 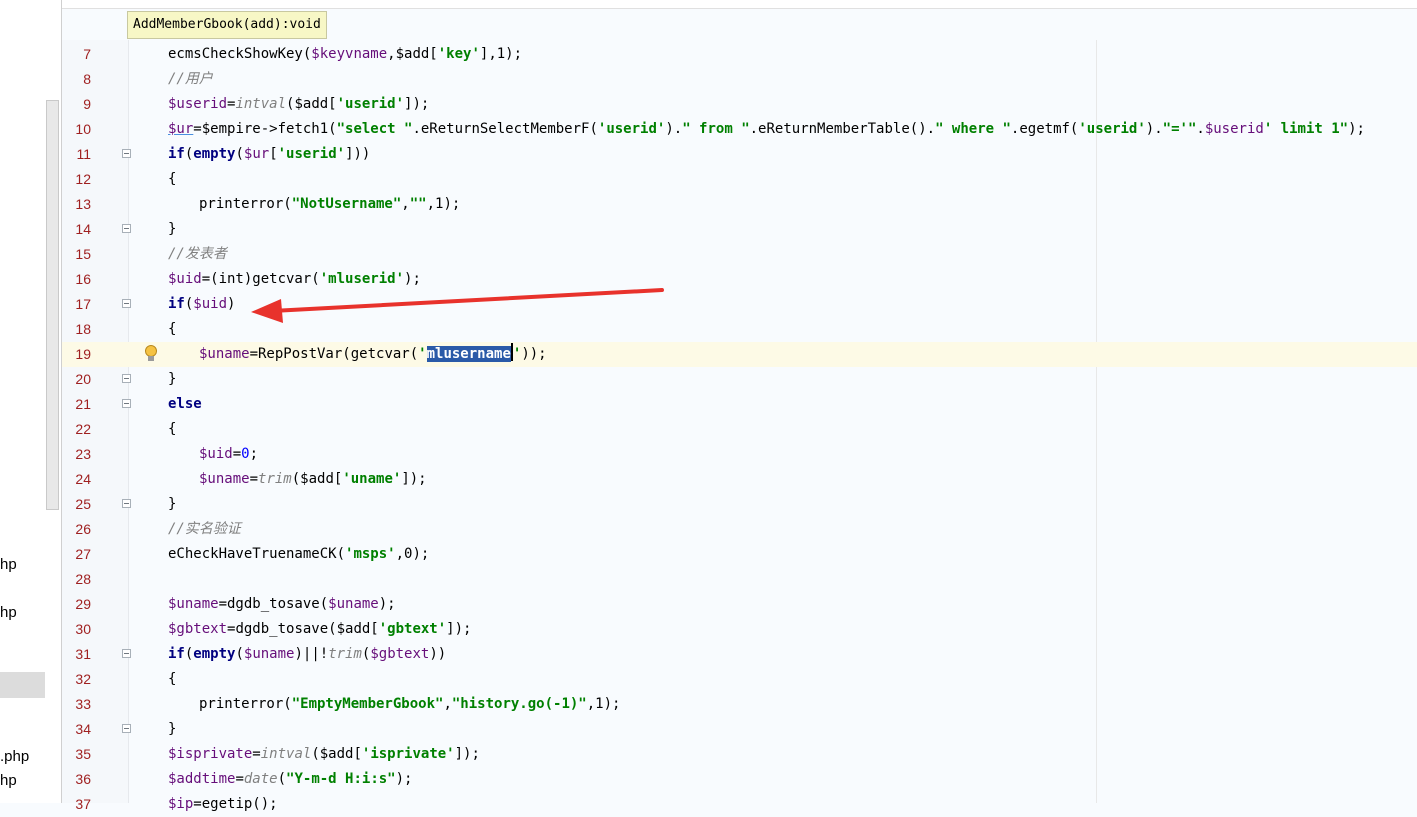 What do you see at coordinates (739, 254) in the screenshot?
I see `code-line: 15 //发表者` at bounding box center [739, 254].